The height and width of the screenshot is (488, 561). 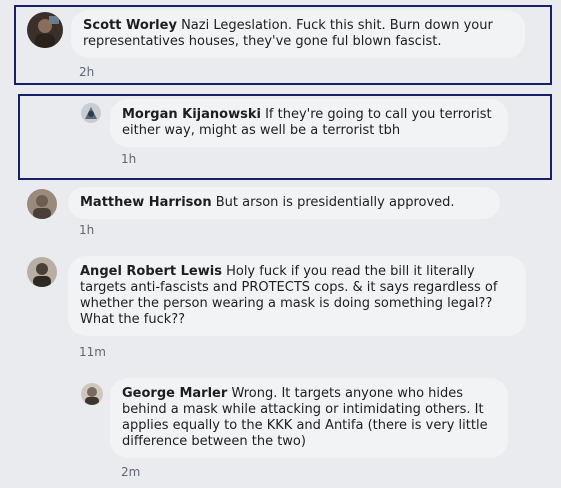 I want to click on comment-author: Angel Robert Lewis, so click(x=151, y=271).